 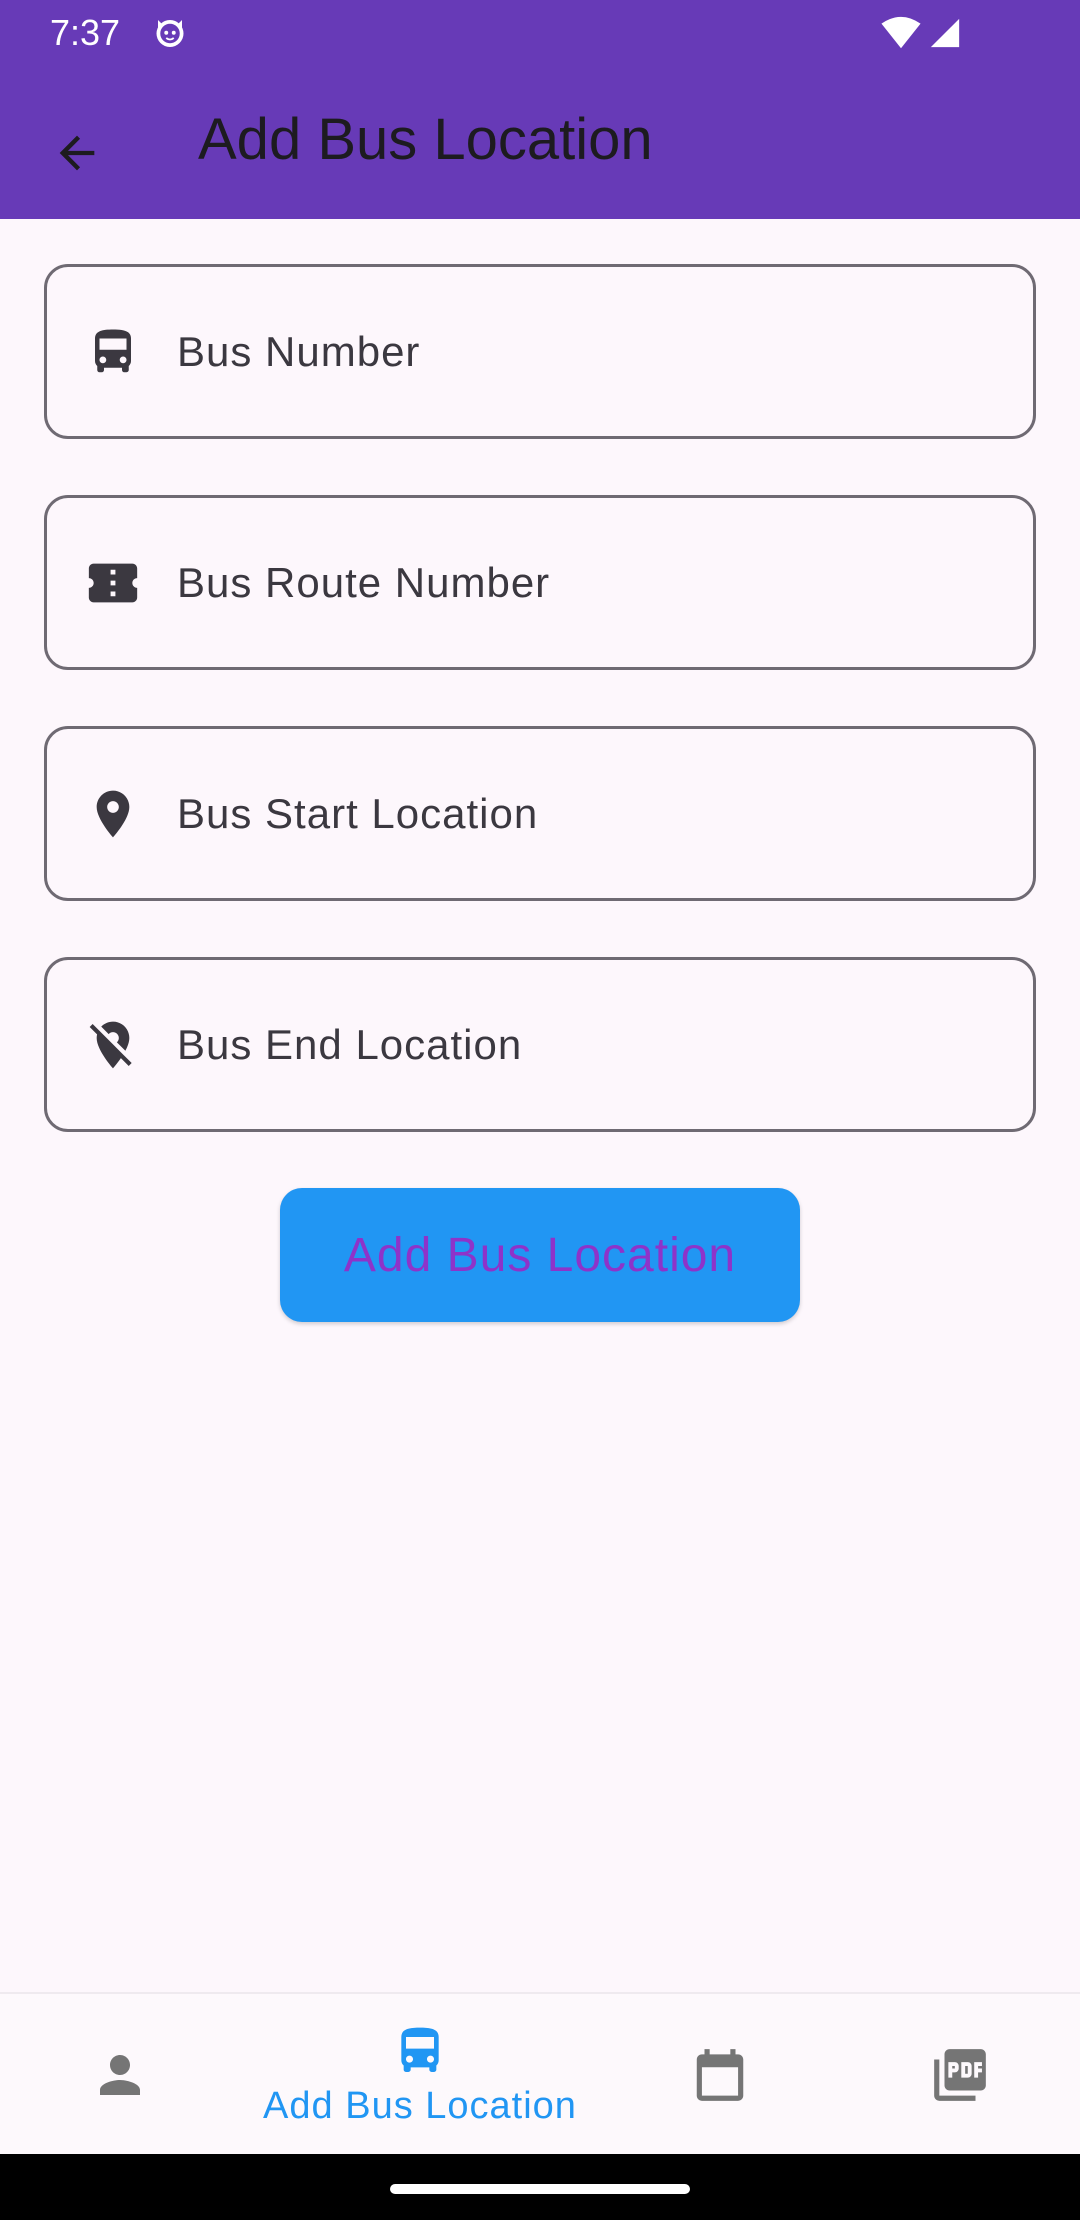 I want to click on add-bus-location-button: Add Bus Location, so click(x=540, y=1255).